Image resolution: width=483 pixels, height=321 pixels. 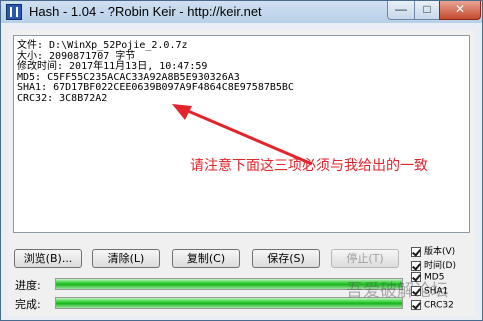 I want to click on option-crc32-label: CRC32, so click(x=439, y=305).